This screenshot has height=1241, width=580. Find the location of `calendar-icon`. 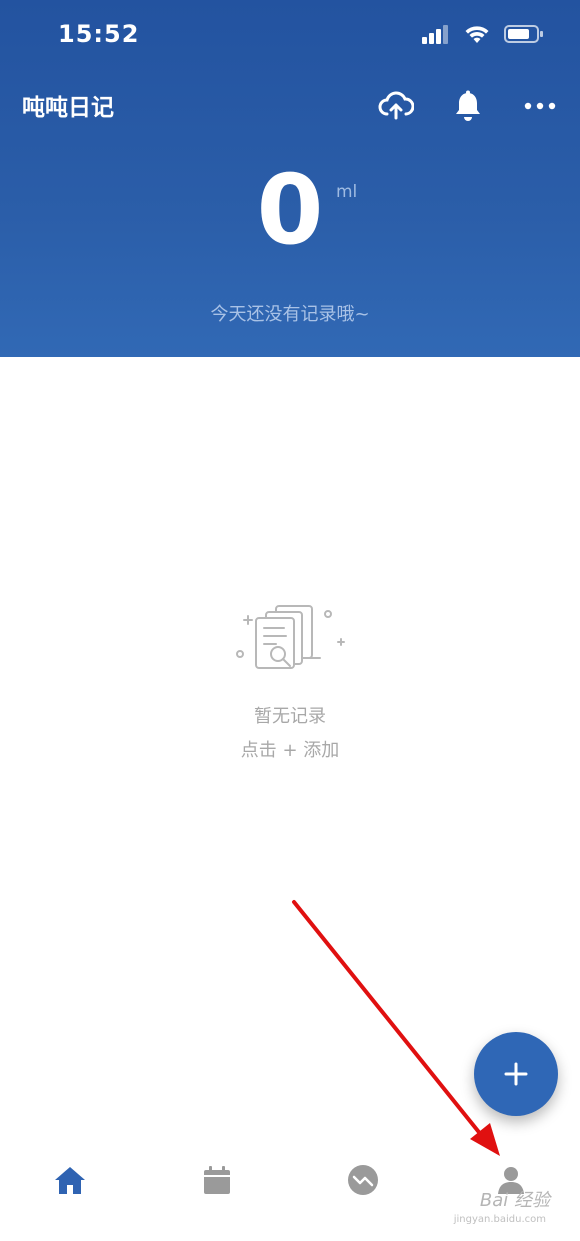

calendar-icon is located at coordinates (217, 1180).